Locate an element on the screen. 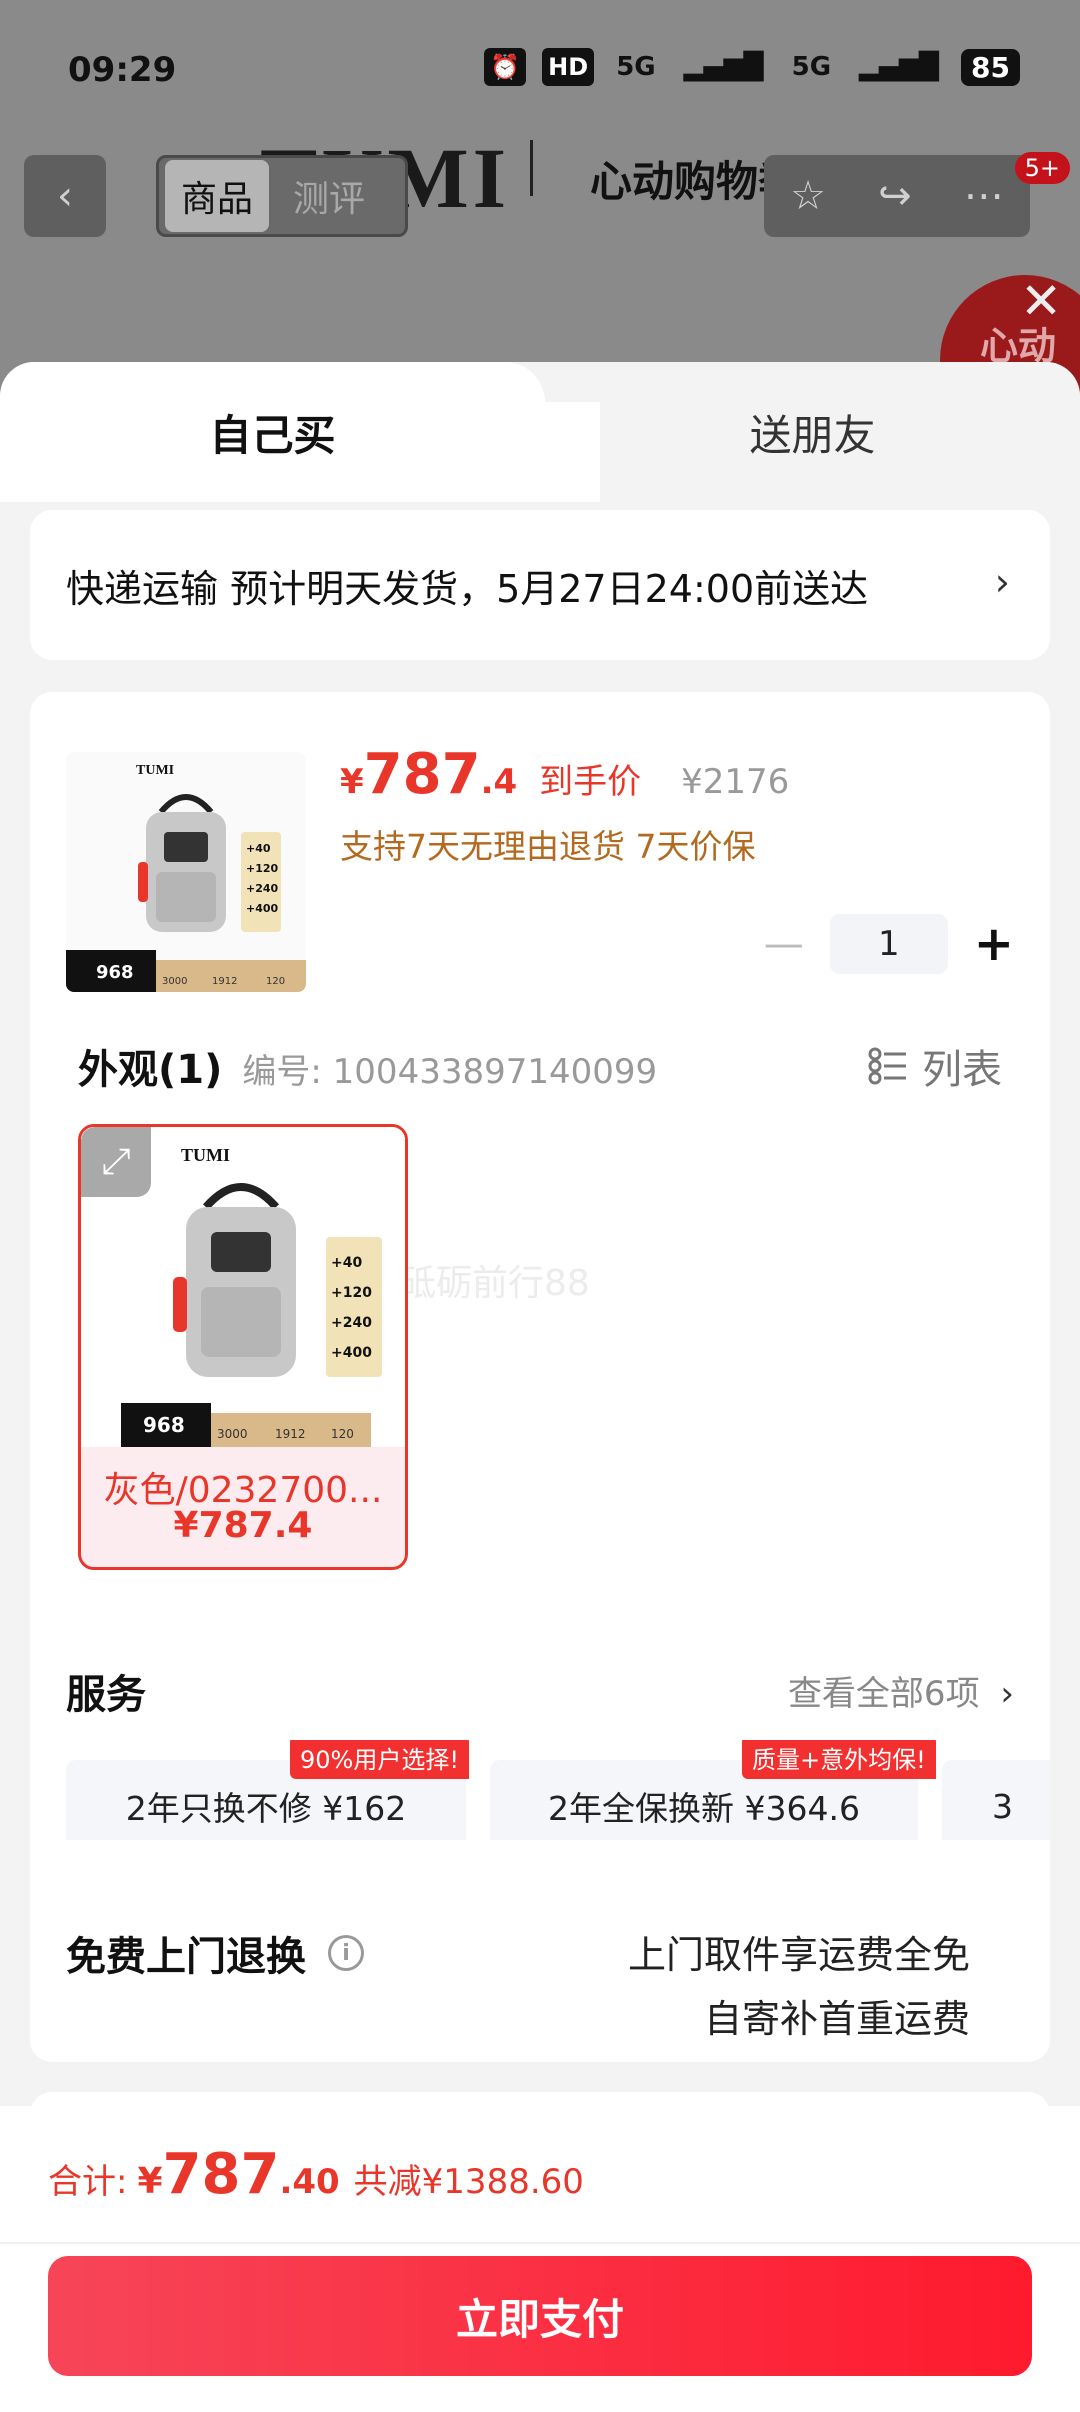 This screenshot has height=2412, width=1080. top-nav: ‹ 商品 测评 ☆ ↪ ⋯ is located at coordinates (540, 197).